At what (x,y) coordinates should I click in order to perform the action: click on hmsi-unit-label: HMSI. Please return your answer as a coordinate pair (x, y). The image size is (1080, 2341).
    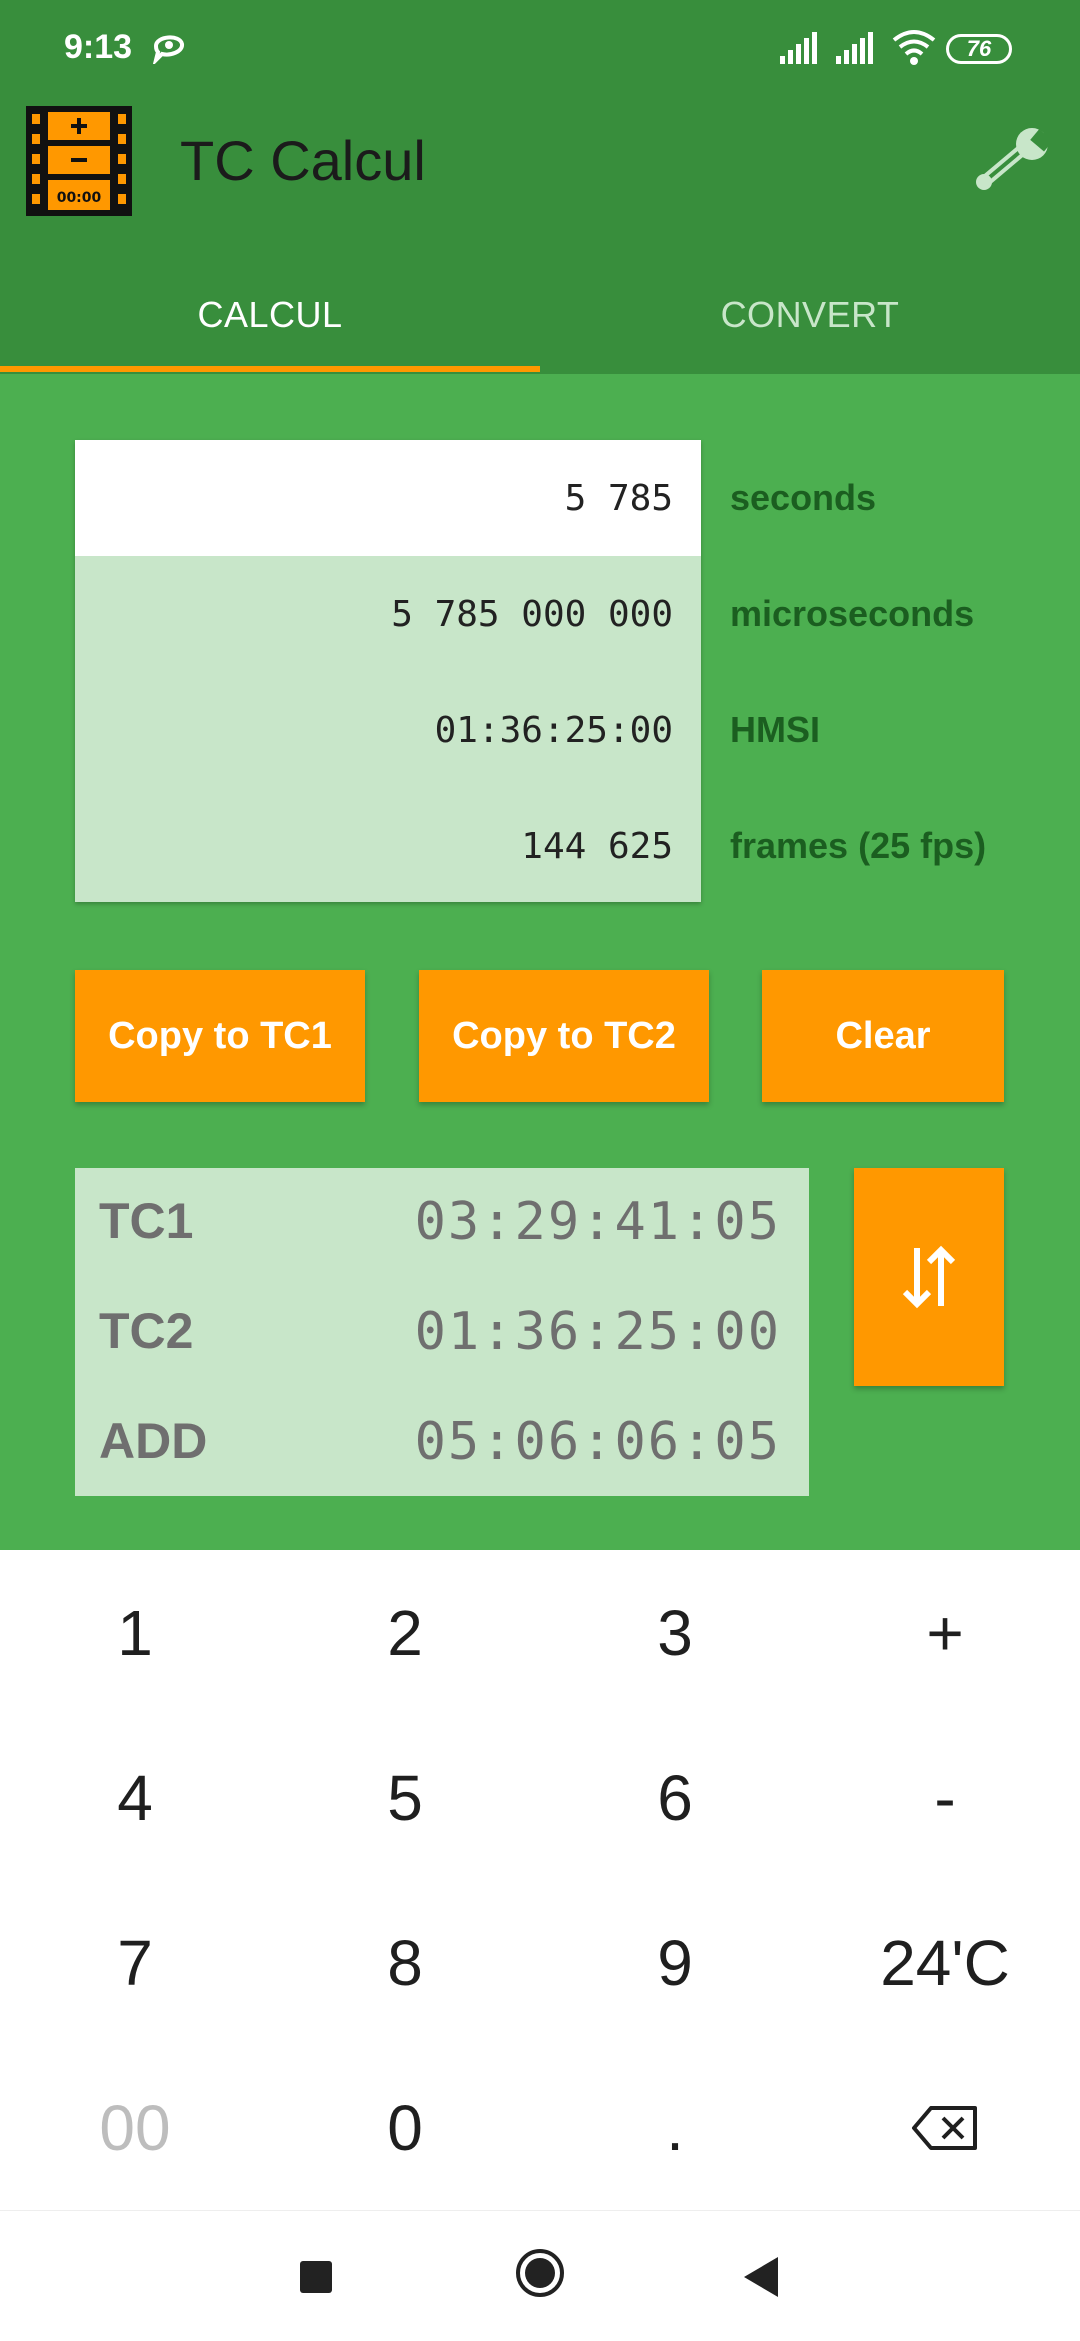
    Looking at the image, I should click on (775, 729).